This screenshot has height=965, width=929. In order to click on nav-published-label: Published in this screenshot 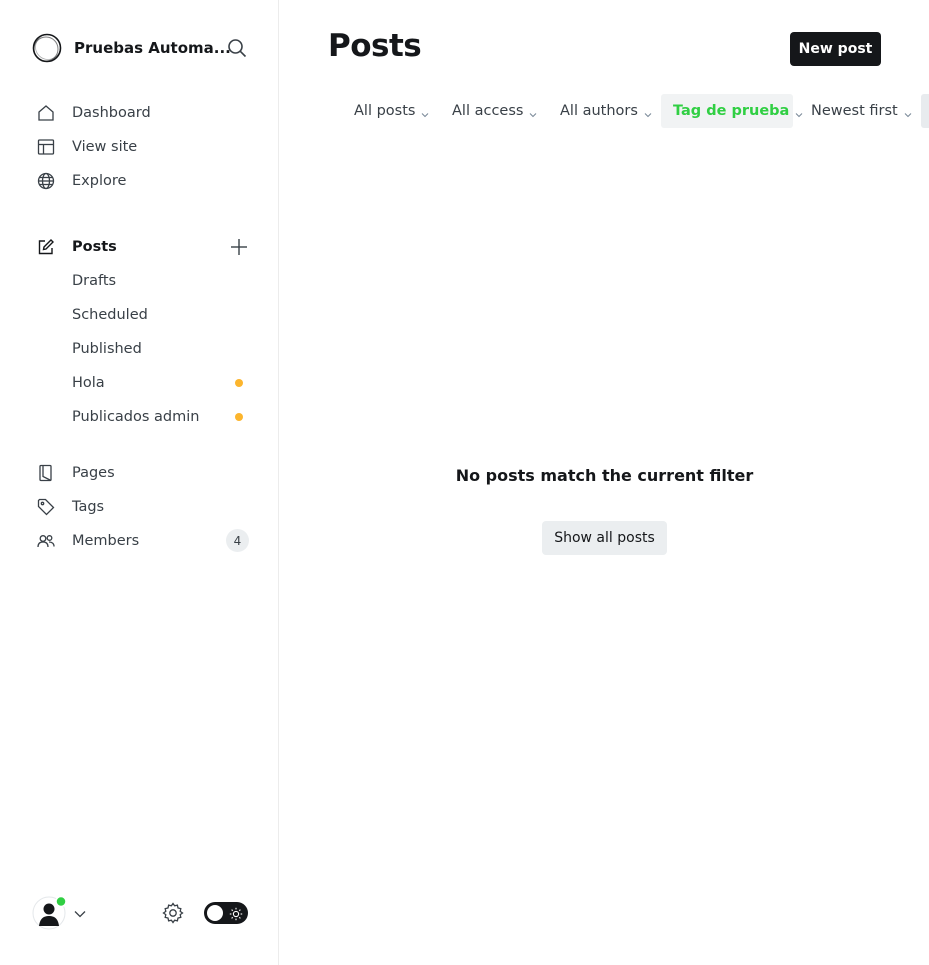, I will do `click(107, 349)`.